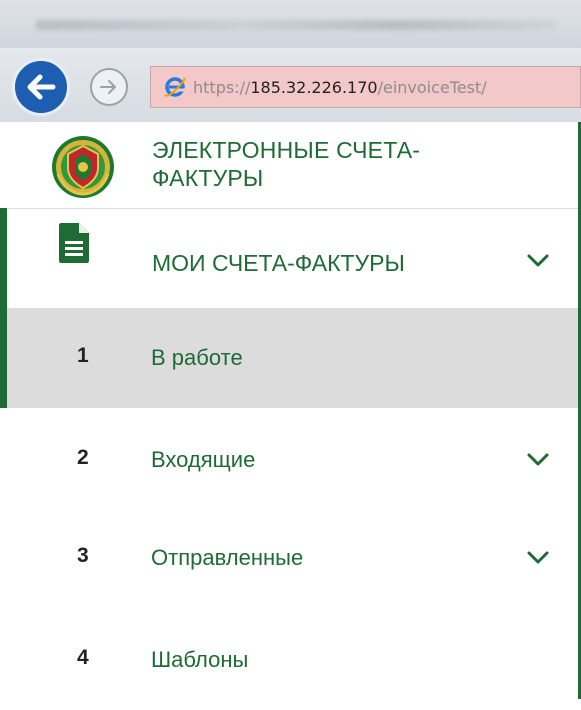 Image resolution: width=581 pixels, height=710 pixels. I want to click on forward-arrow-icon, so click(108, 87).